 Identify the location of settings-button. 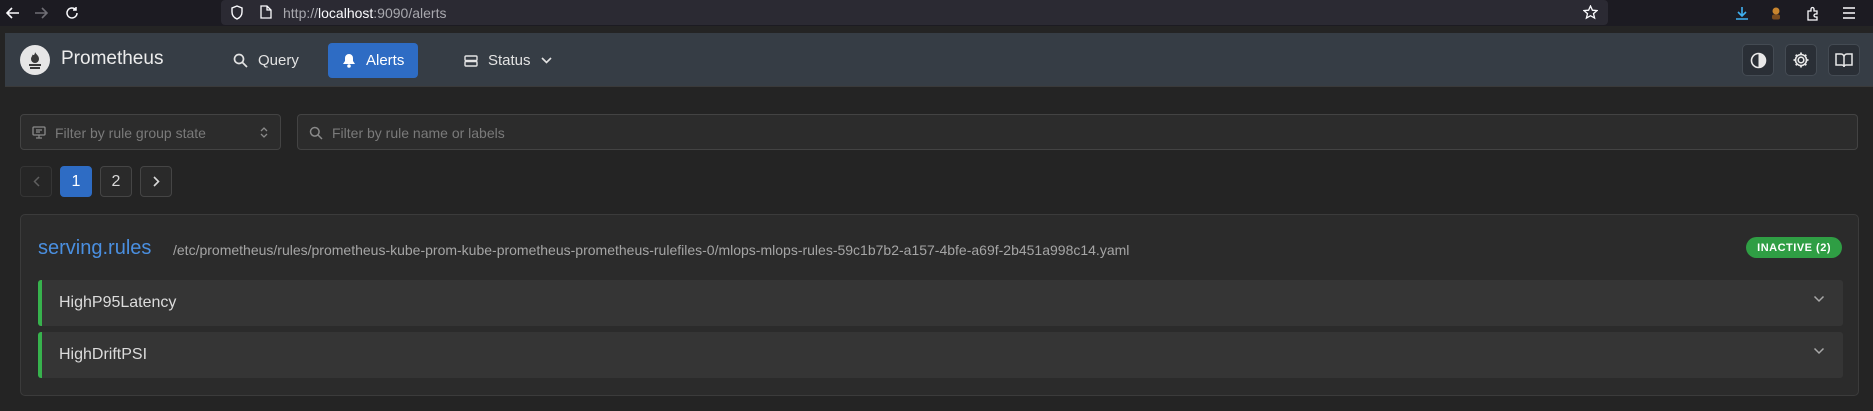
(1801, 60).